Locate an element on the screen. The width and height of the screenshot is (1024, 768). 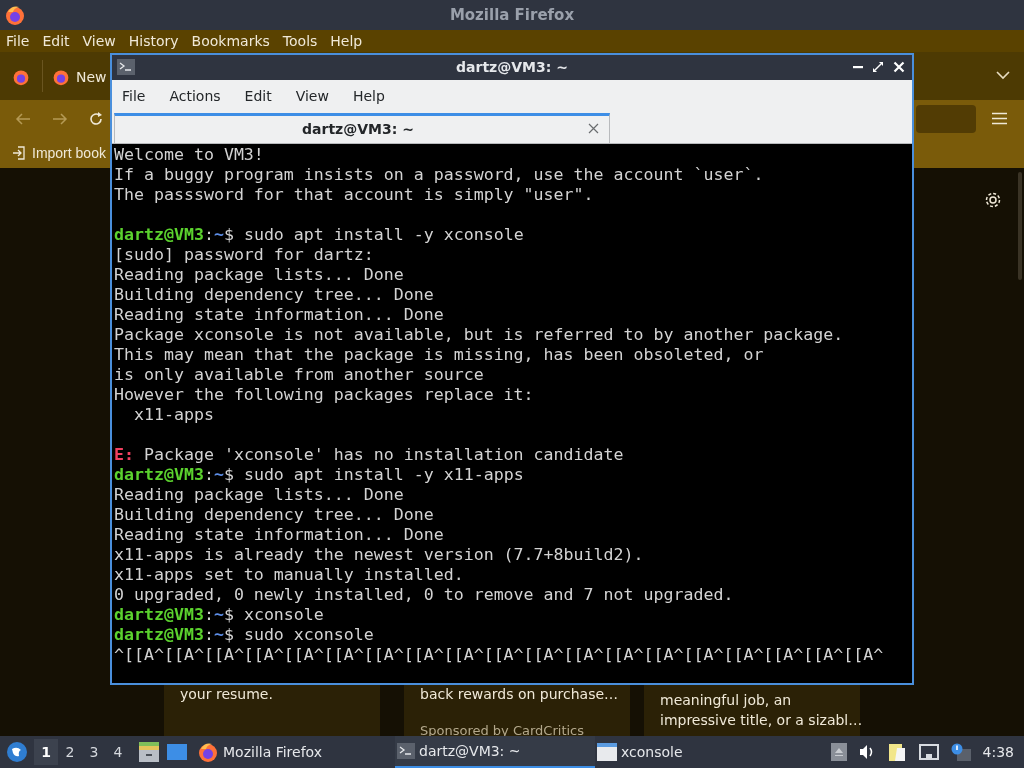
start-menu-icon is located at coordinates (17, 752).